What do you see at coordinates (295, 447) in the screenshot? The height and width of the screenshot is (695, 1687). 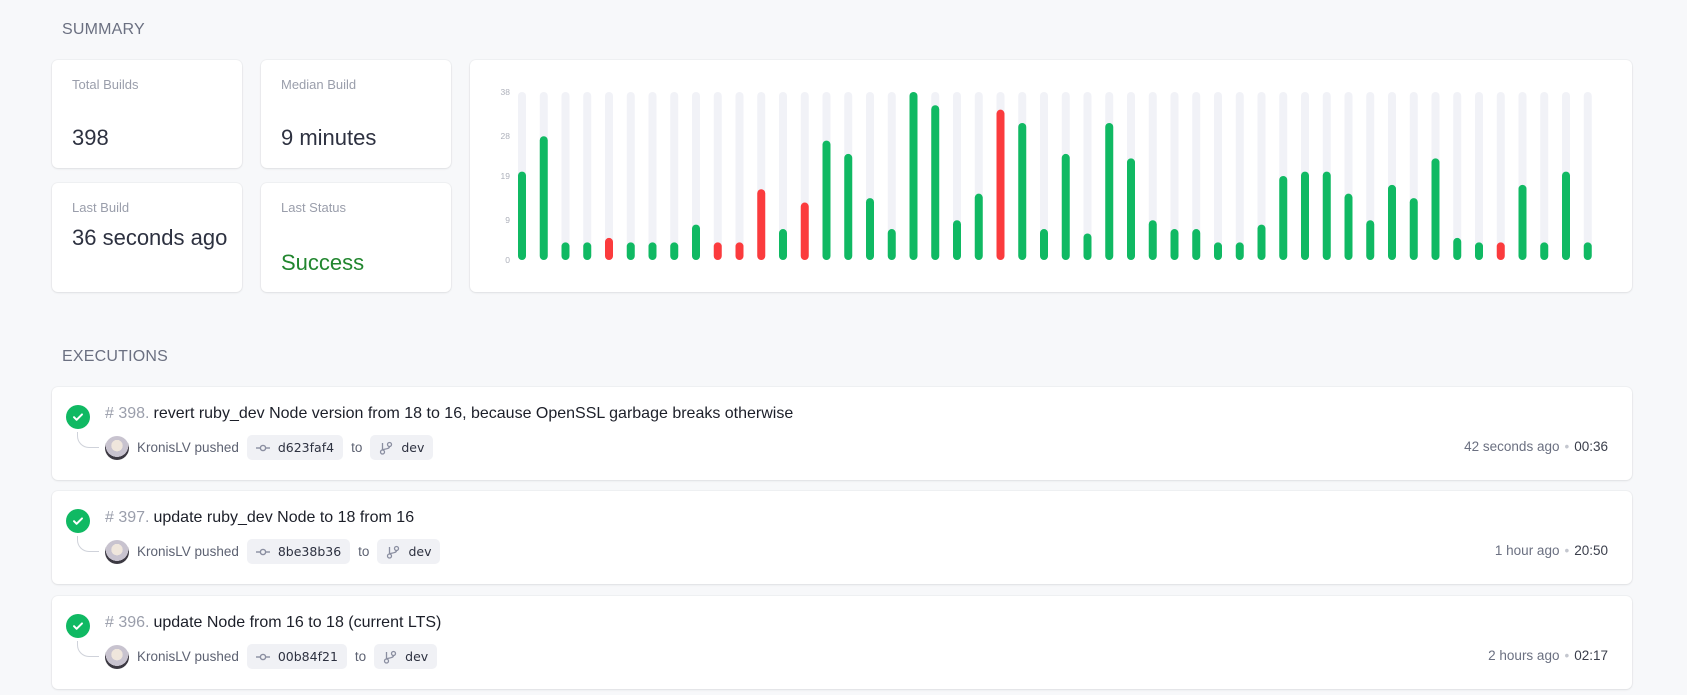 I see `commit-chip: d623faf4` at bounding box center [295, 447].